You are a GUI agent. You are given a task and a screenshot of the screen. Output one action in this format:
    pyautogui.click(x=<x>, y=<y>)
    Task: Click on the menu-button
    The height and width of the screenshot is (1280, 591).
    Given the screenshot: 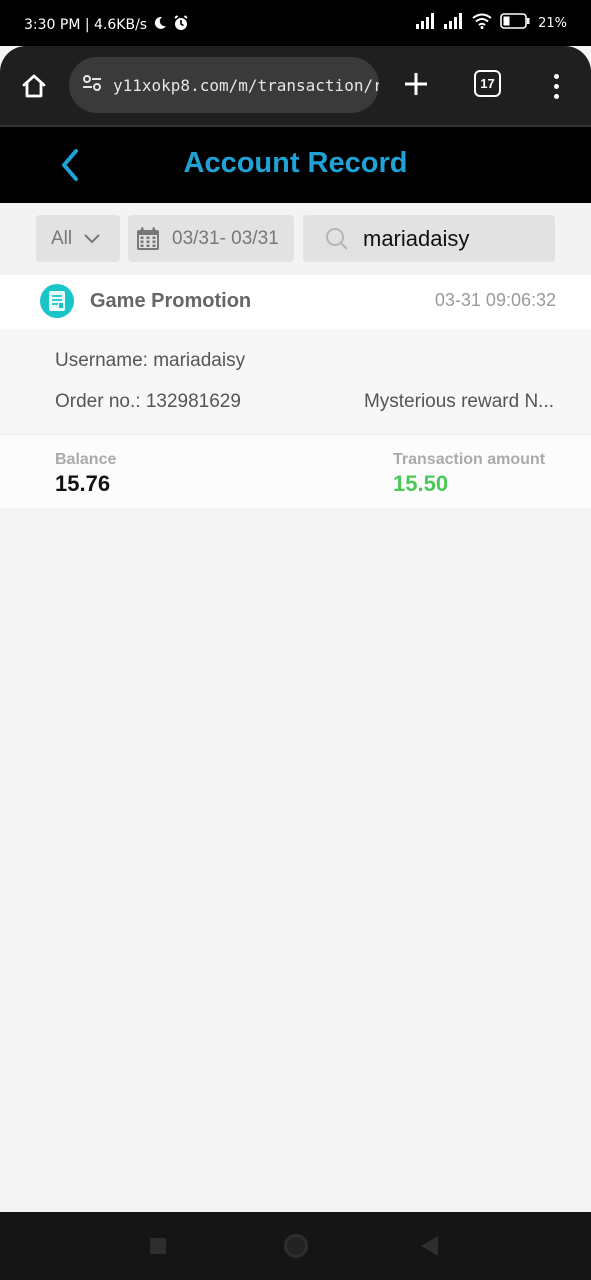 What is the action you would take?
    pyautogui.click(x=556, y=86)
    